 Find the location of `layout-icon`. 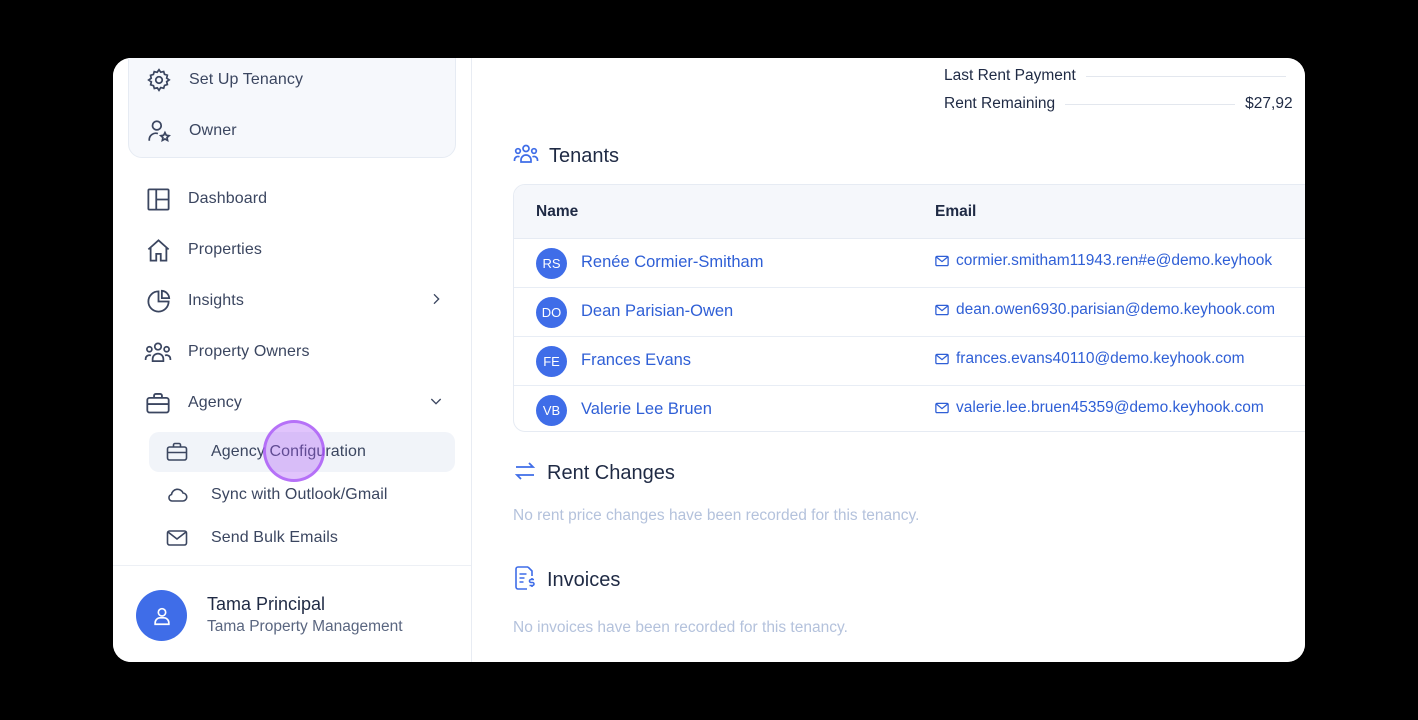

layout-icon is located at coordinates (158, 199).